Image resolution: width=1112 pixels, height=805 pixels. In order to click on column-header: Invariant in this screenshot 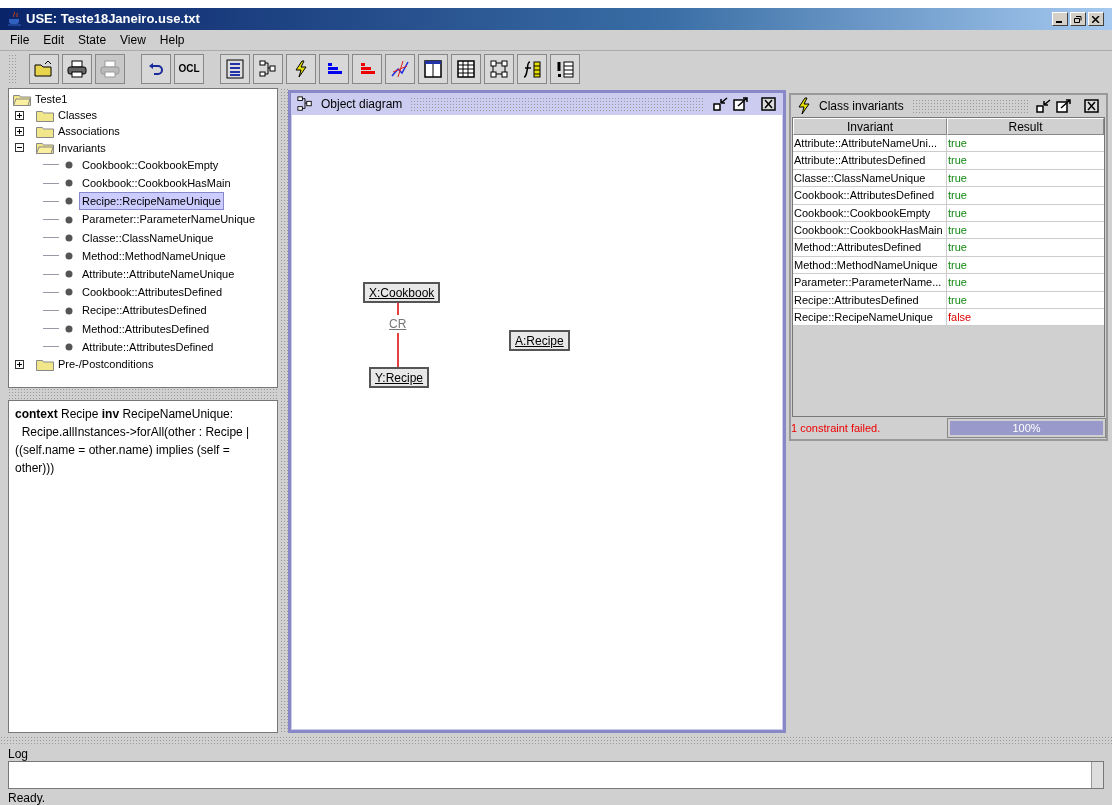, I will do `click(870, 126)`.